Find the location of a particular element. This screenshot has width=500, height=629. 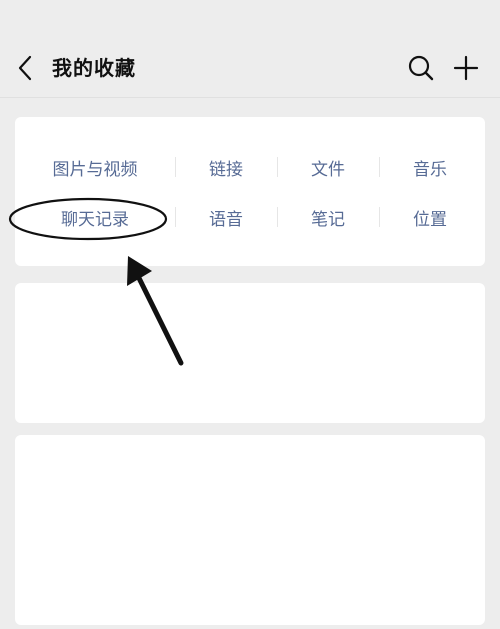

category-files: 文件 is located at coordinates (328, 167).